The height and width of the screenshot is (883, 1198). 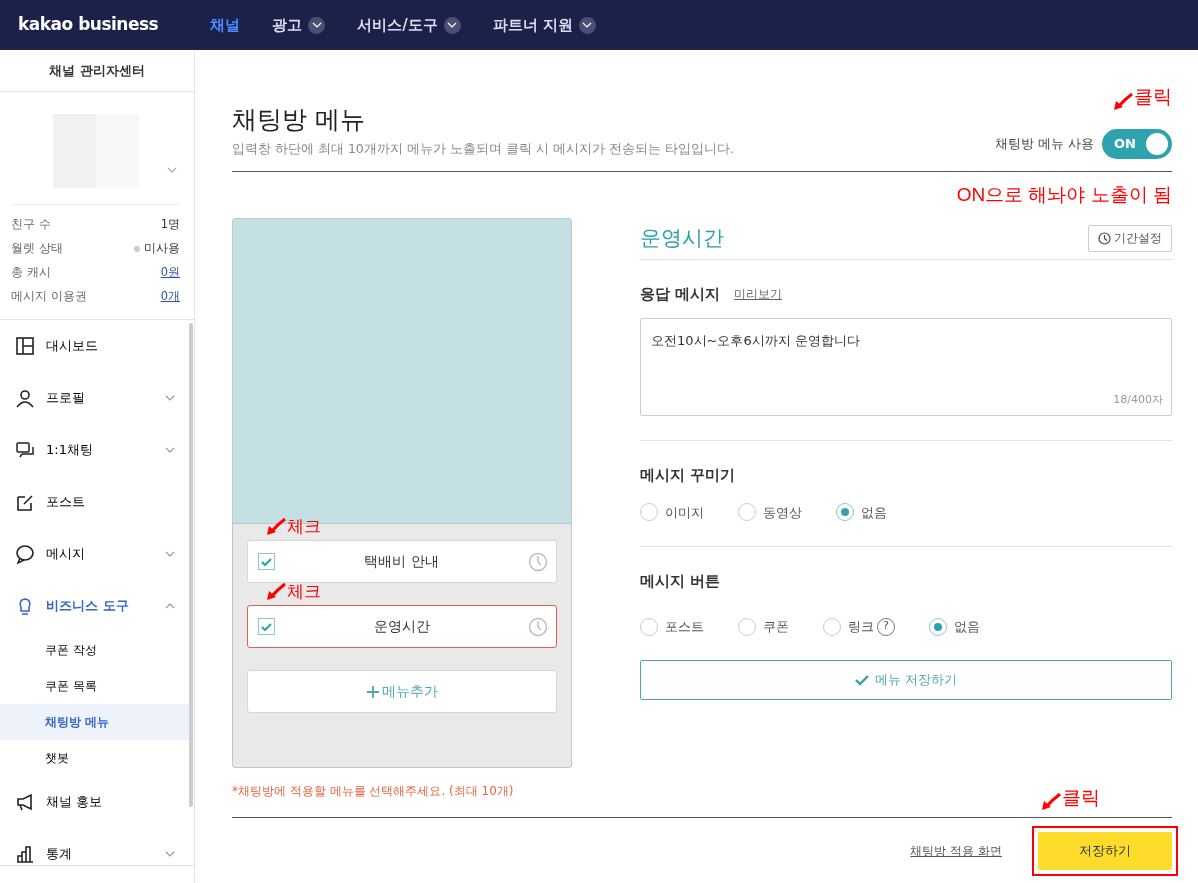 I want to click on menu-item-label: 운영시간, so click(x=401, y=627).